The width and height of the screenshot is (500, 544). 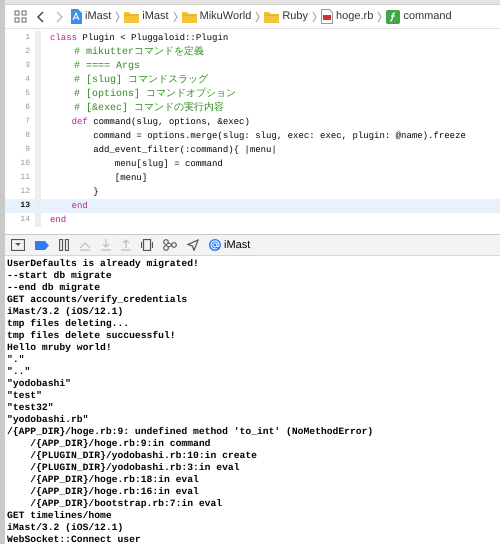 I want to click on console-line: tmp files delete succuessful!, so click(x=92, y=336).